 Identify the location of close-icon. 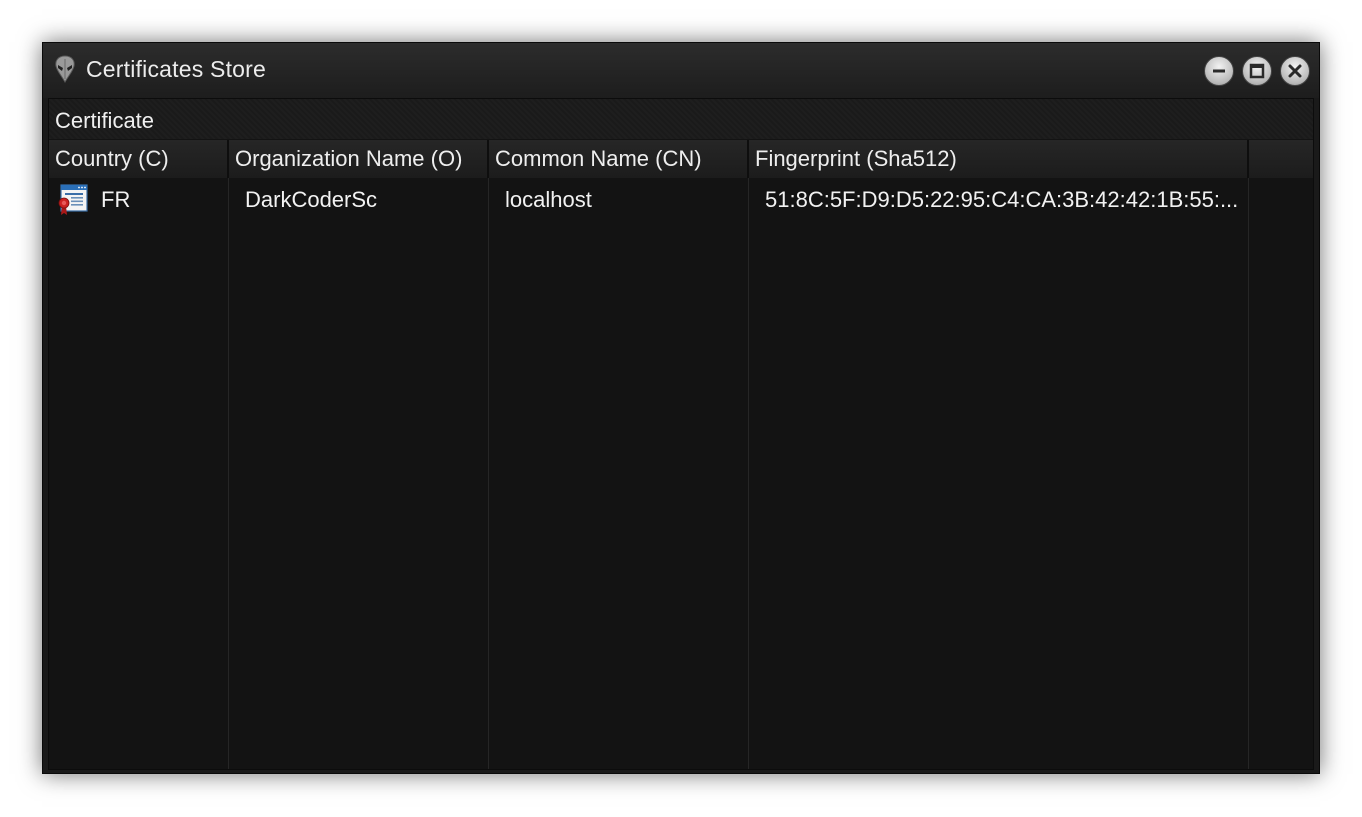
(1295, 71).